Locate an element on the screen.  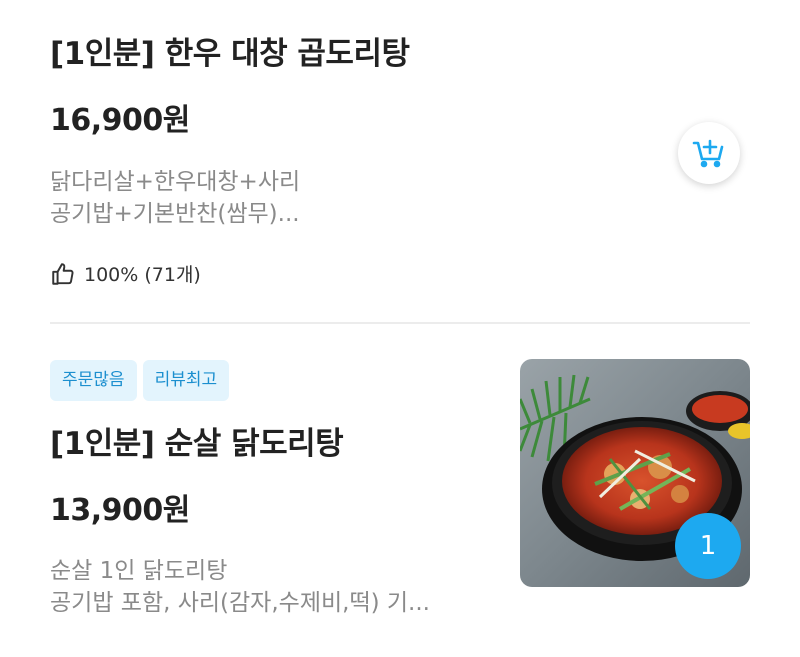
menu-item-price: 16,900원 is located at coordinates (120, 120).